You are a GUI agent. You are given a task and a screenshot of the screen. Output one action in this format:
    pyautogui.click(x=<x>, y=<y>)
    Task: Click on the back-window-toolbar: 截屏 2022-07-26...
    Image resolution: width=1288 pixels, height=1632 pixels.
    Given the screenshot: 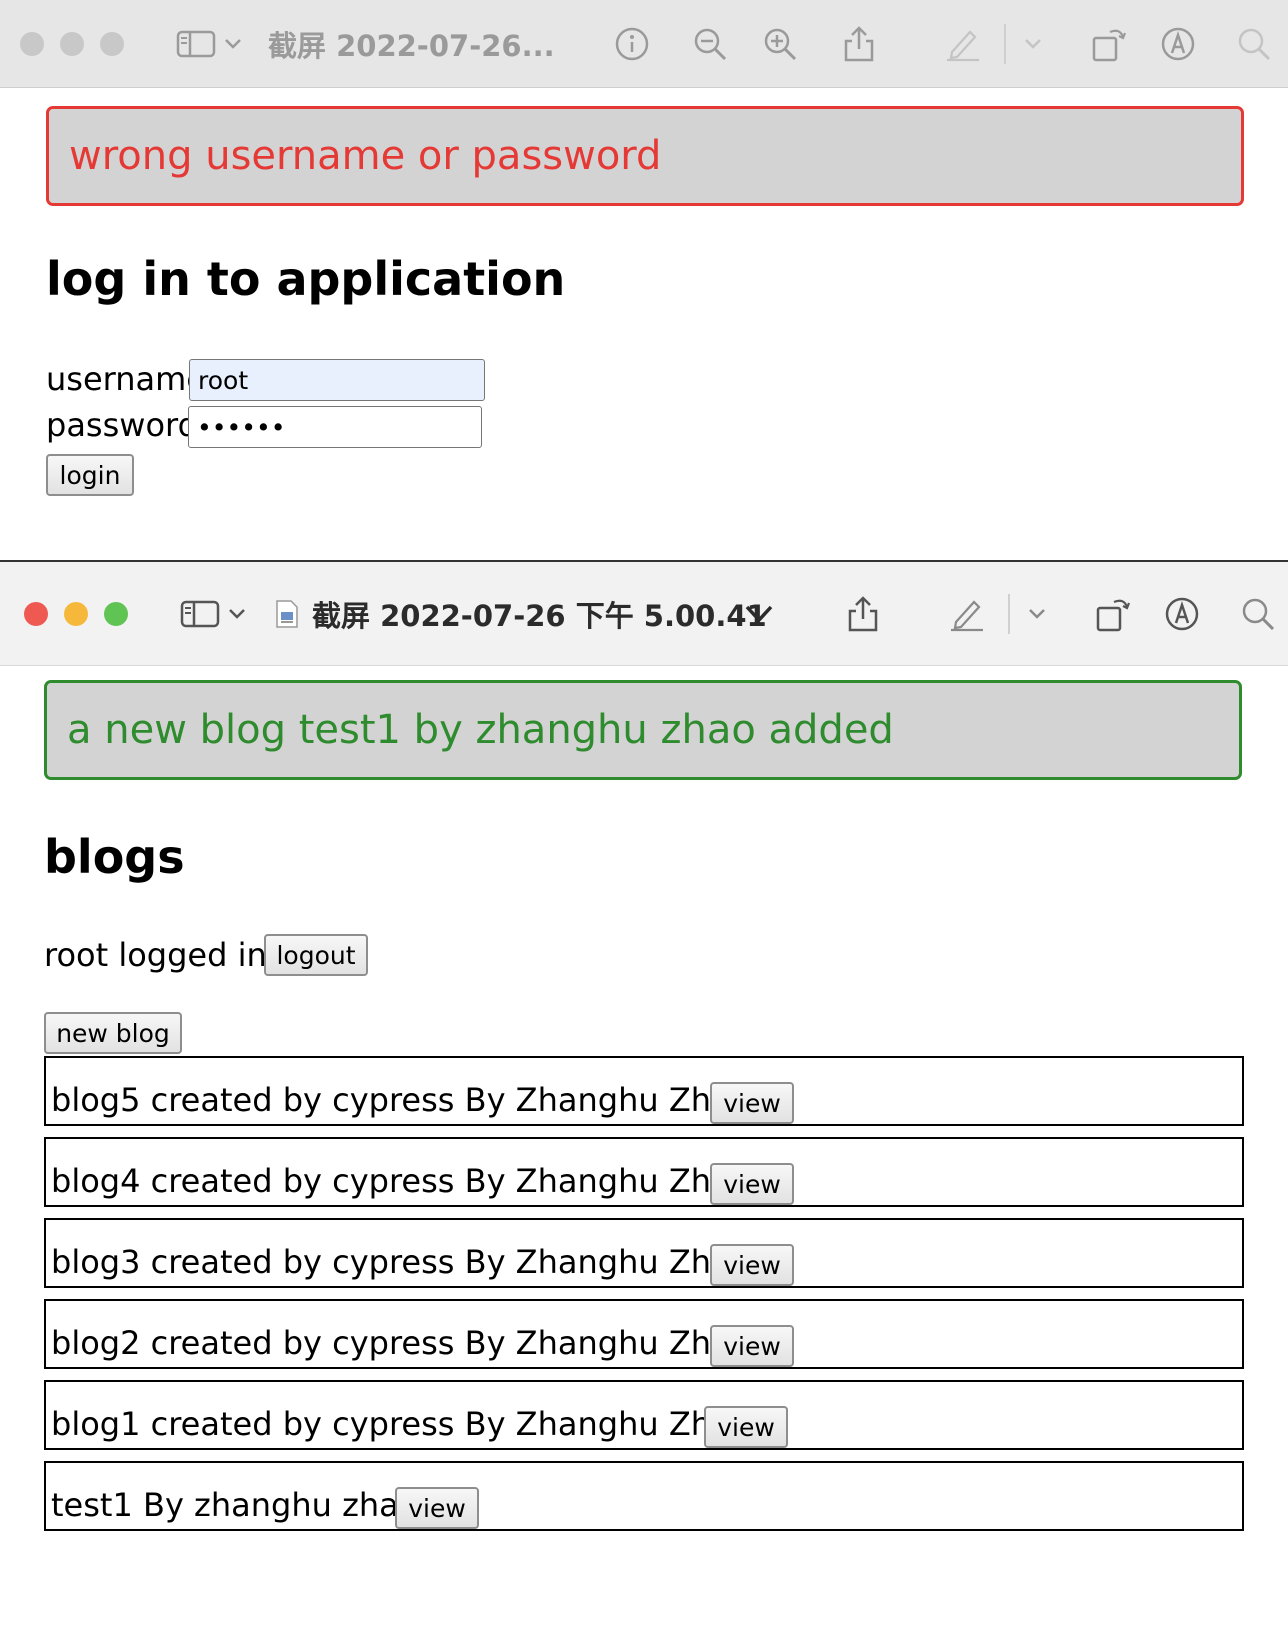 What is the action you would take?
    pyautogui.click(x=644, y=44)
    